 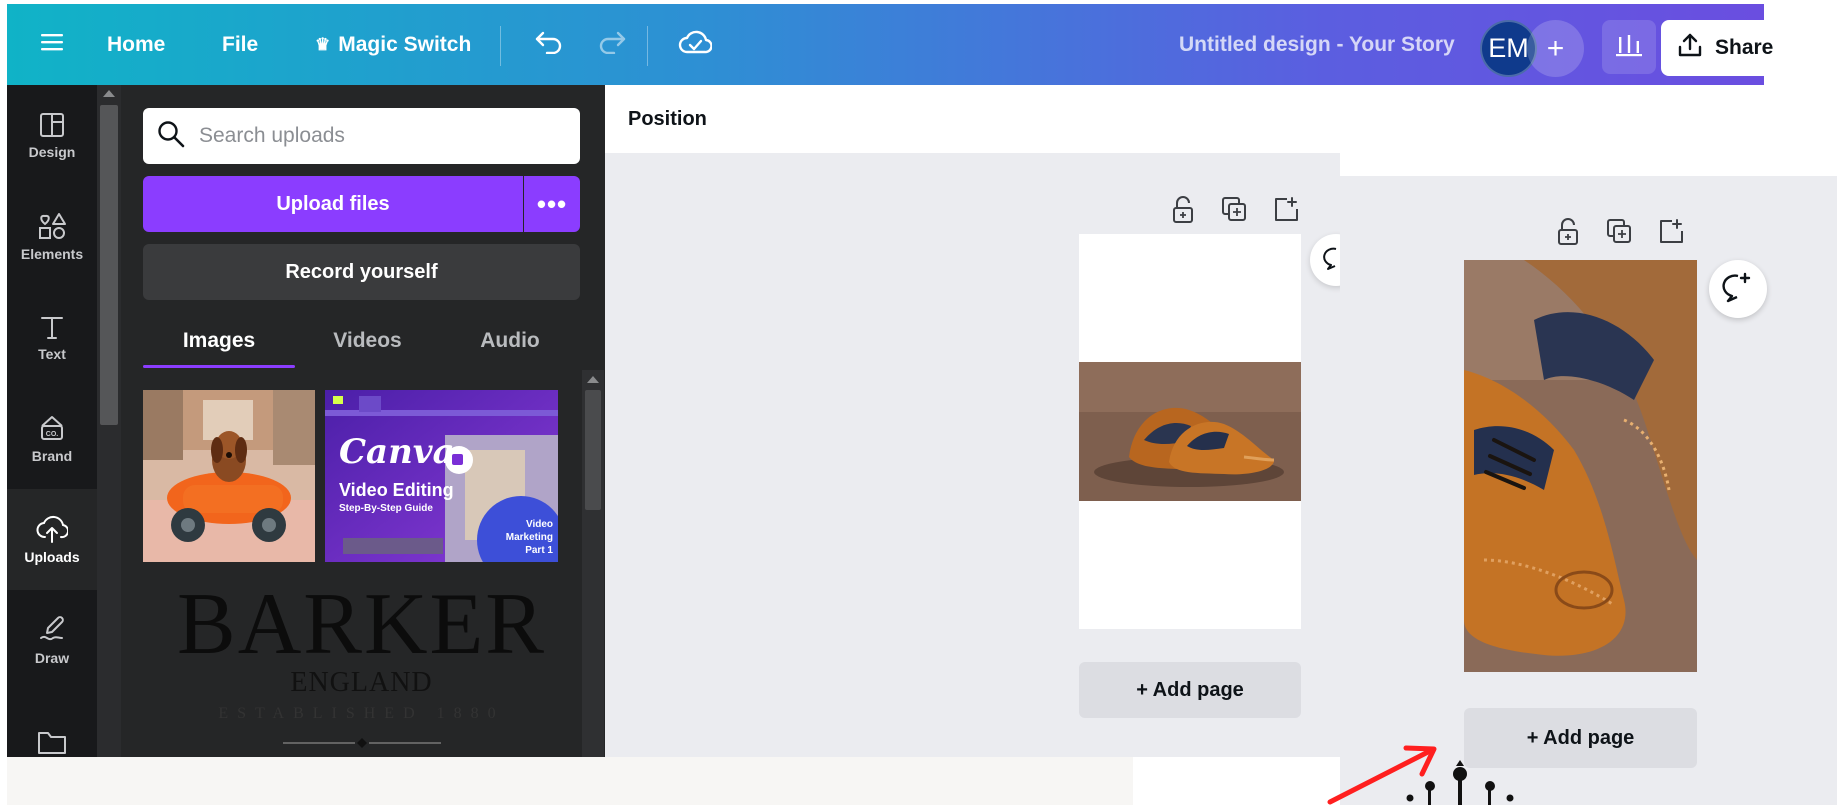 What do you see at coordinates (405, 44) in the screenshot?
I see `magic-switch-label: Magic Switch` at bounding box center [405, 44].